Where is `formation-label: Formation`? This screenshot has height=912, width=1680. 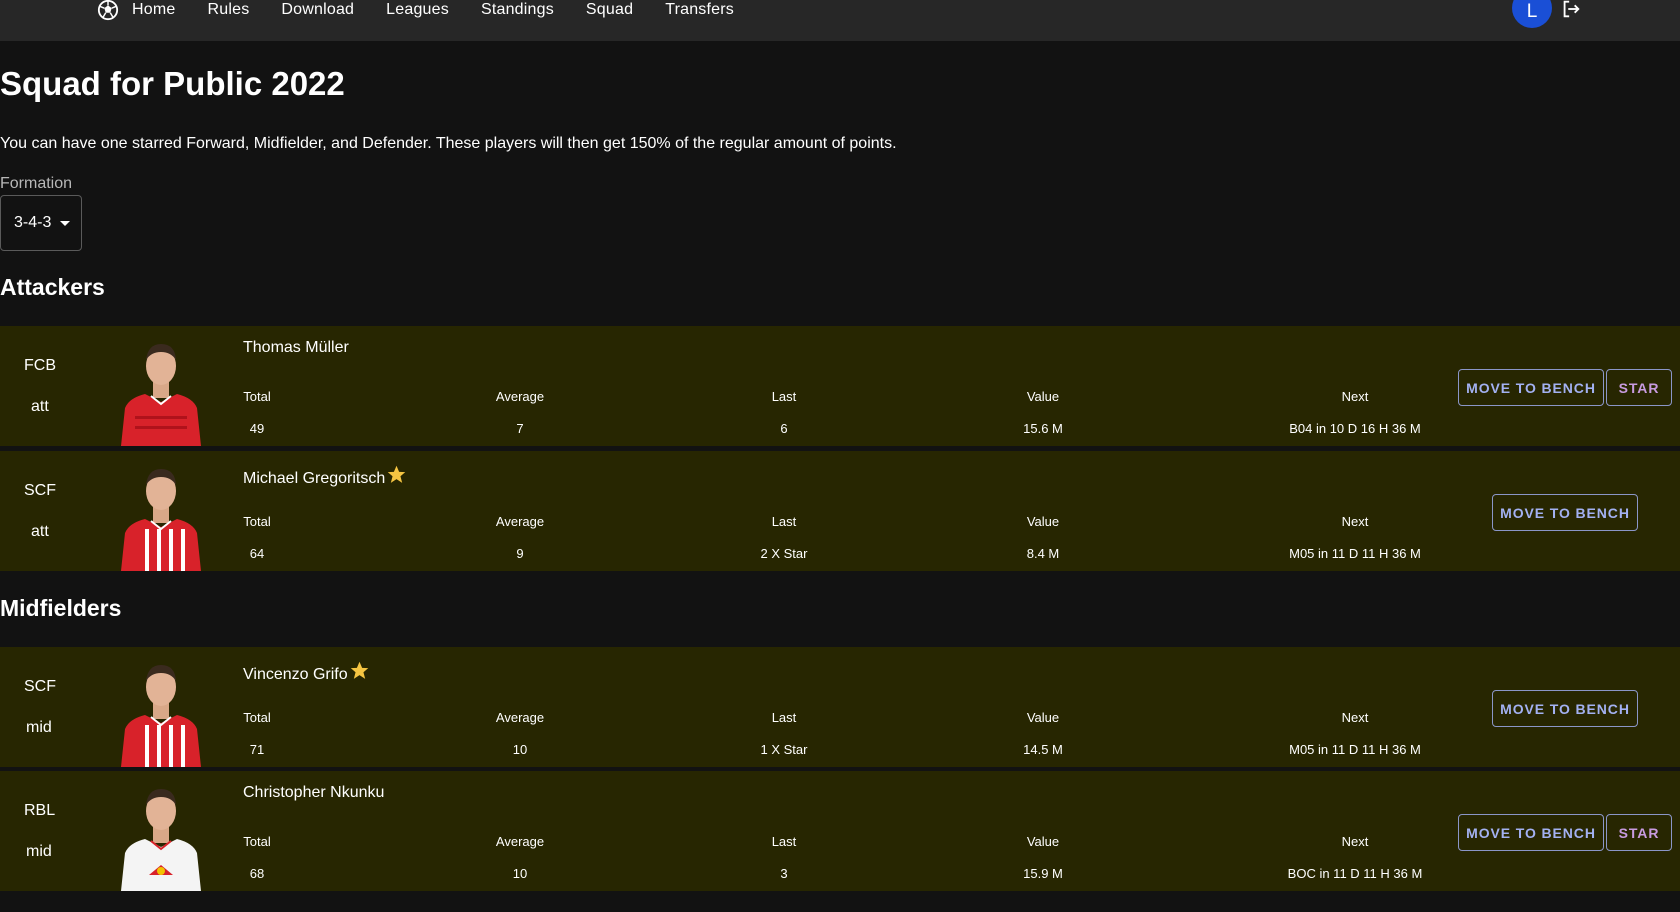 formation-label: Formation is located at coordinates (36, 183).